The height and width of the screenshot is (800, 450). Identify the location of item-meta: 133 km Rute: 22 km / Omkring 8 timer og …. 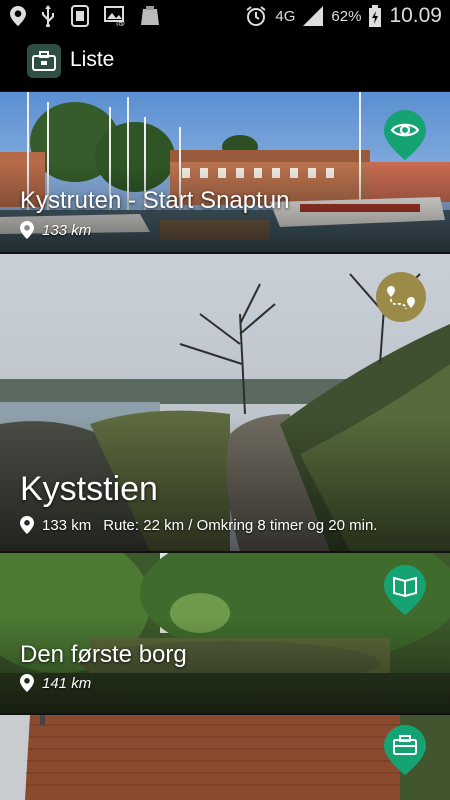
(198, 525).